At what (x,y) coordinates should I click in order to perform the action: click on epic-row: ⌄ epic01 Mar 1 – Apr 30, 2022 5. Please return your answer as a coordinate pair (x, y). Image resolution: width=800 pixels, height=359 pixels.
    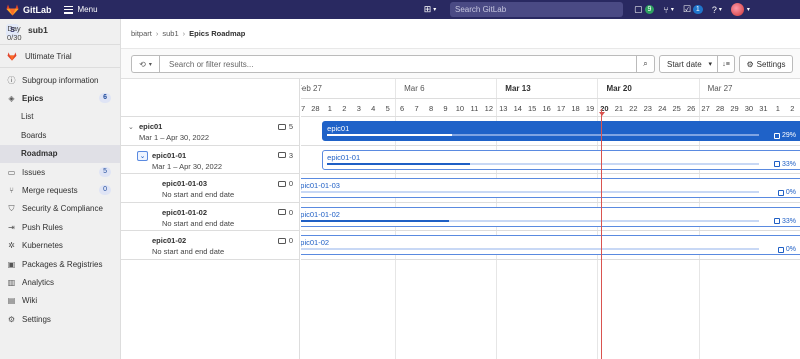
    Looking at the image, I should click on (210, 131).